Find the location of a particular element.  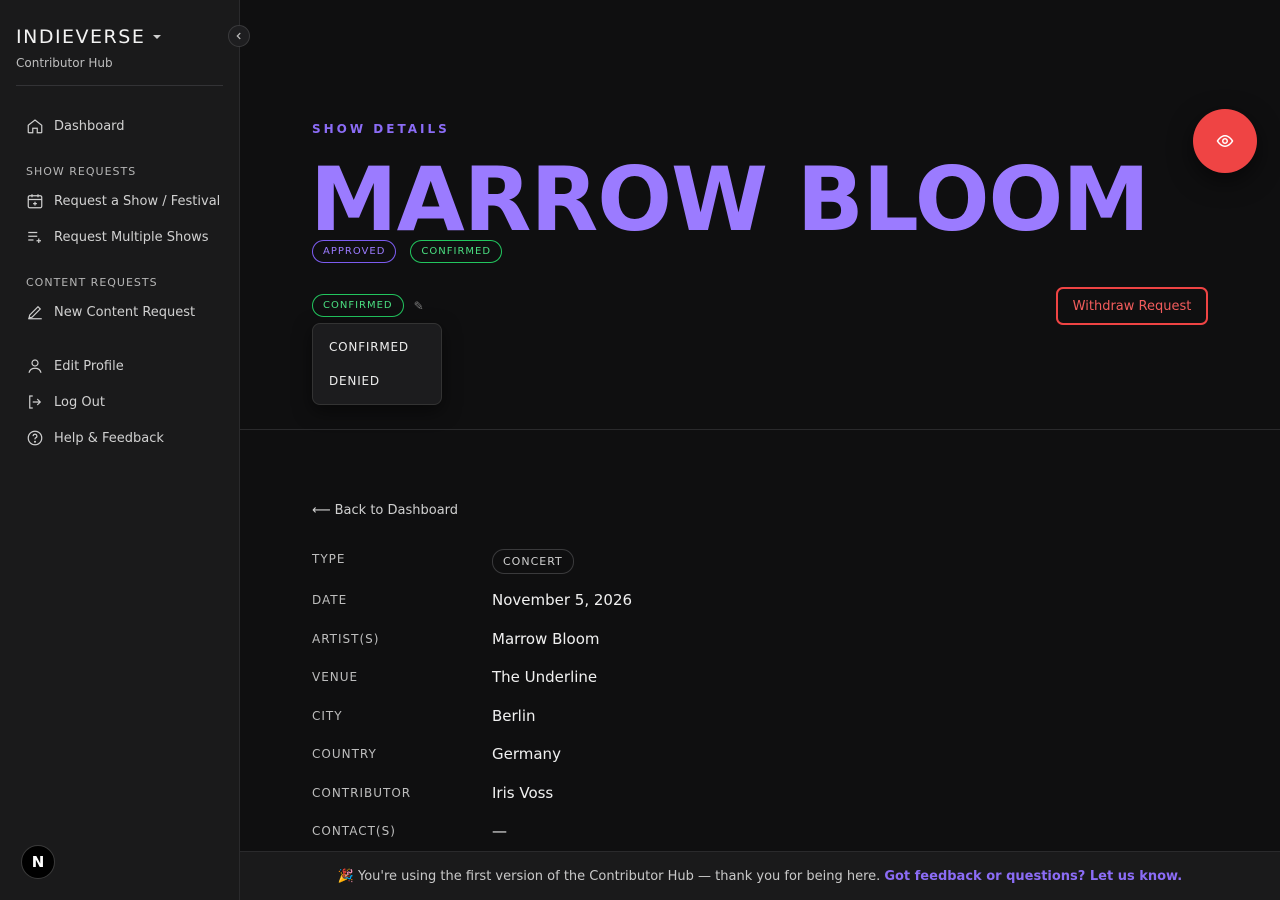

country-label: COUNTRY is located at coordinates (344, 754).